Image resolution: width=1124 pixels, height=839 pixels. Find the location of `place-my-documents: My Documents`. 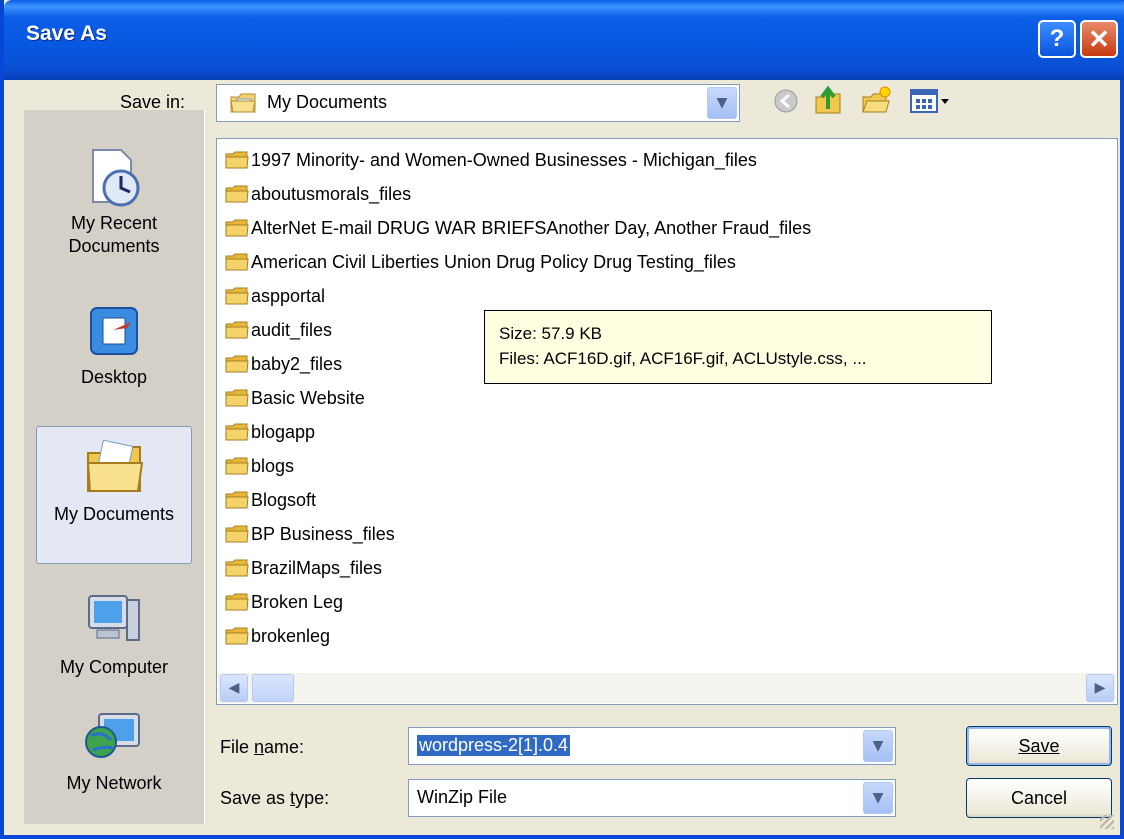

place-my-documents: My Documents is located at coordinates (114, 495).